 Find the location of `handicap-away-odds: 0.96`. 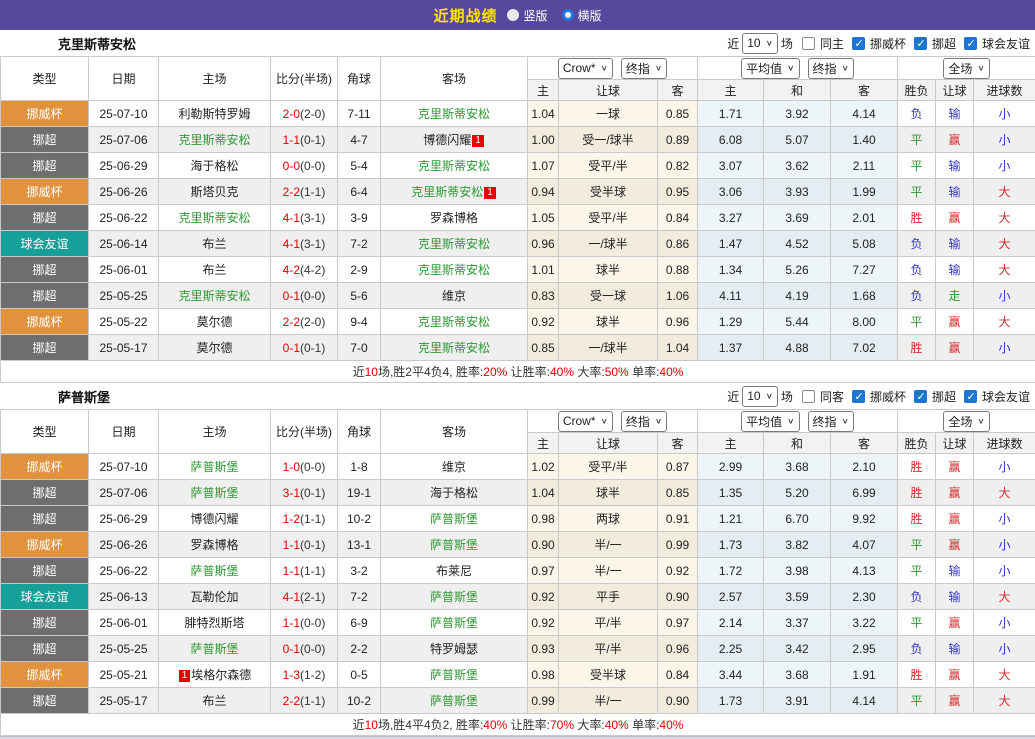

handicap-away-odds: 0.96 is located at coordinates (677, 648).